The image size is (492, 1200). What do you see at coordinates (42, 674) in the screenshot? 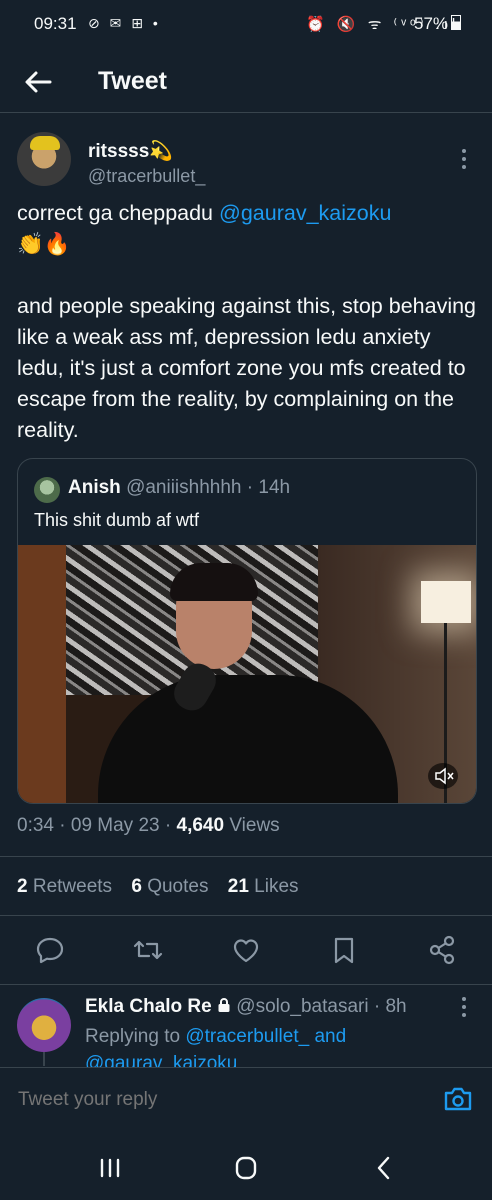
I see `wall-shelf` at bounding box center [42, 674].